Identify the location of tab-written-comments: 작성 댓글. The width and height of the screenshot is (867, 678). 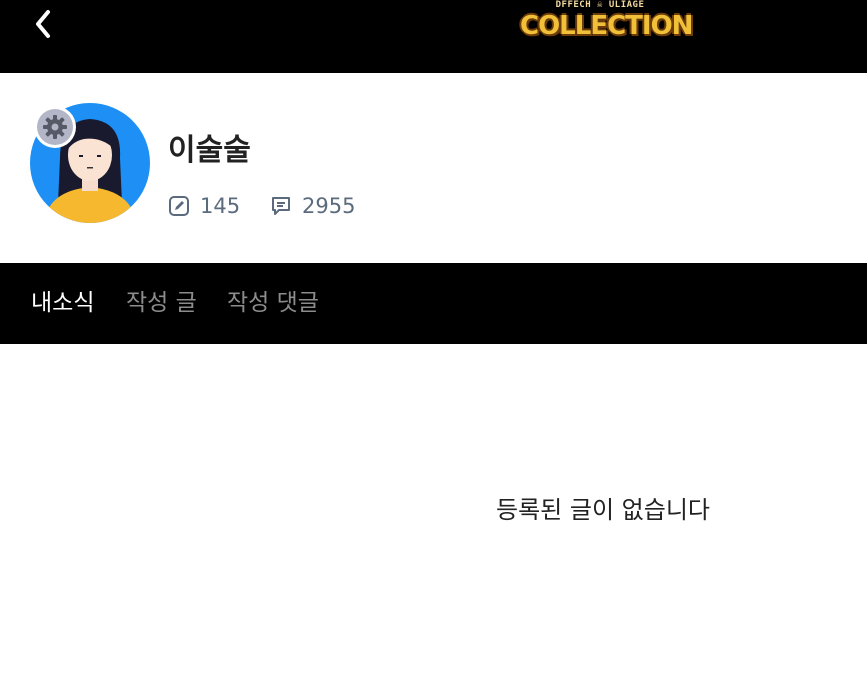
(273, 303).